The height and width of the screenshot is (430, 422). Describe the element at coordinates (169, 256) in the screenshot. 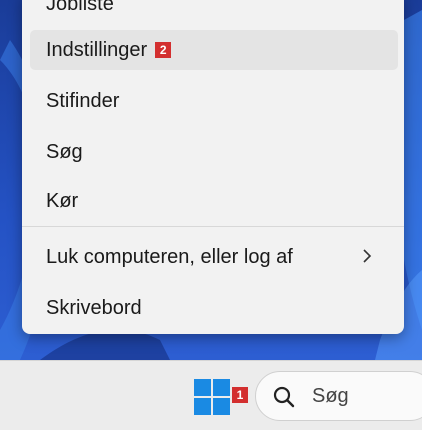

I see `menu-item-label: Luk computeren, eller log af` at that location.